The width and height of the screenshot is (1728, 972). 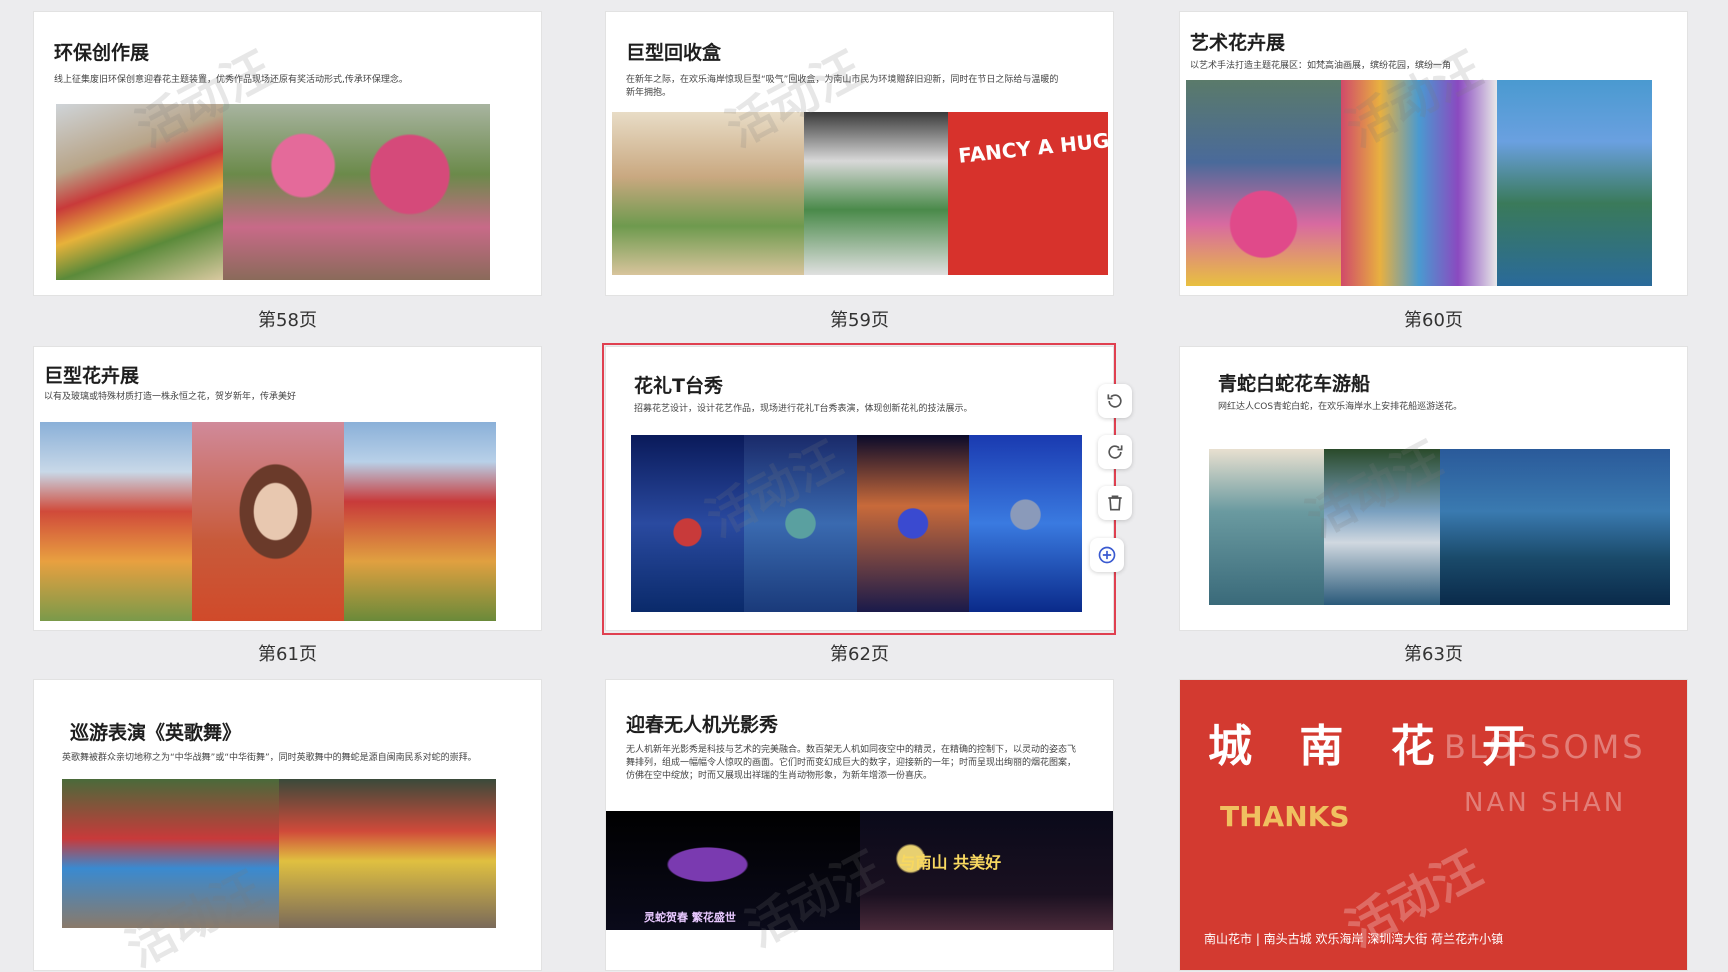 What do you see at coordinates (876, 193) in the screenshot?
I see `photo-recycling-machine` at bounding box center [876, 193].